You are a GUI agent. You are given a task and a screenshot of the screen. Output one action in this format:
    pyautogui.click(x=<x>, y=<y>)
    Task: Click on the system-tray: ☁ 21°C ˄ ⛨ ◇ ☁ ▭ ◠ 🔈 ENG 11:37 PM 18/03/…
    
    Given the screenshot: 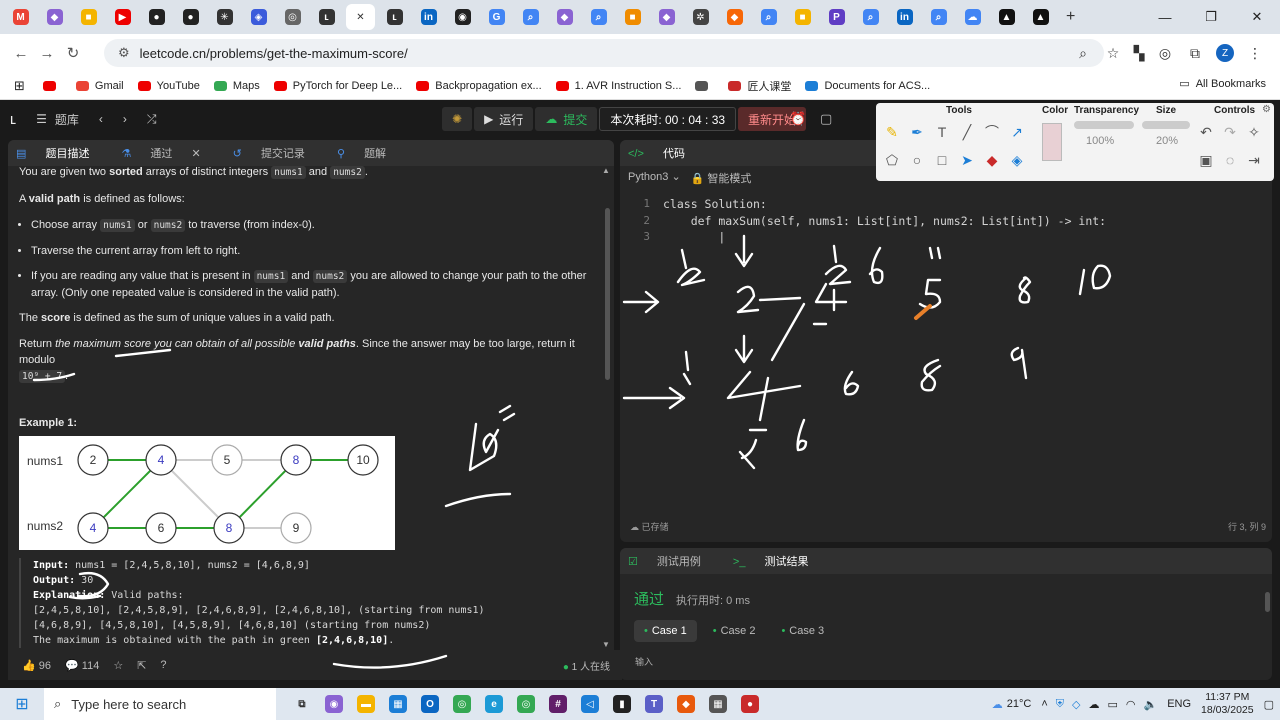 What is the action you would take?
    pyautogui.click(x=1133, y=704)
    